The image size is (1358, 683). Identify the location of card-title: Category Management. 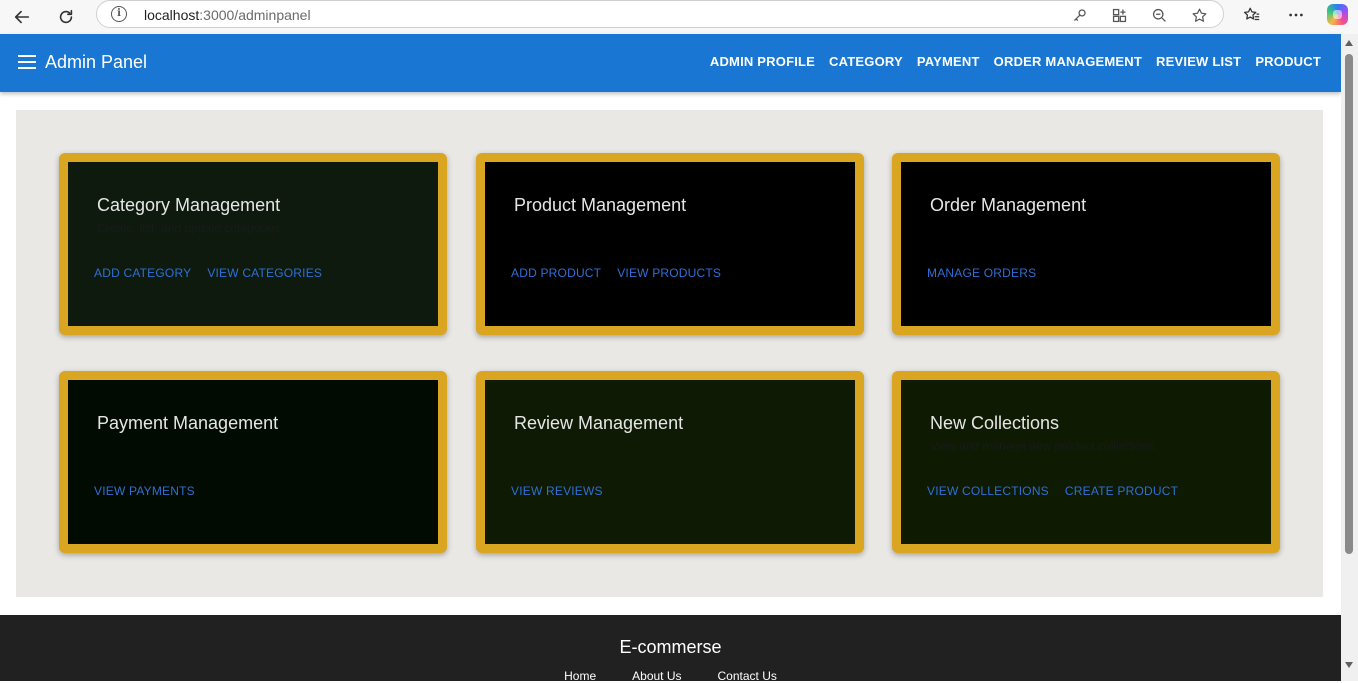
(189, 205).